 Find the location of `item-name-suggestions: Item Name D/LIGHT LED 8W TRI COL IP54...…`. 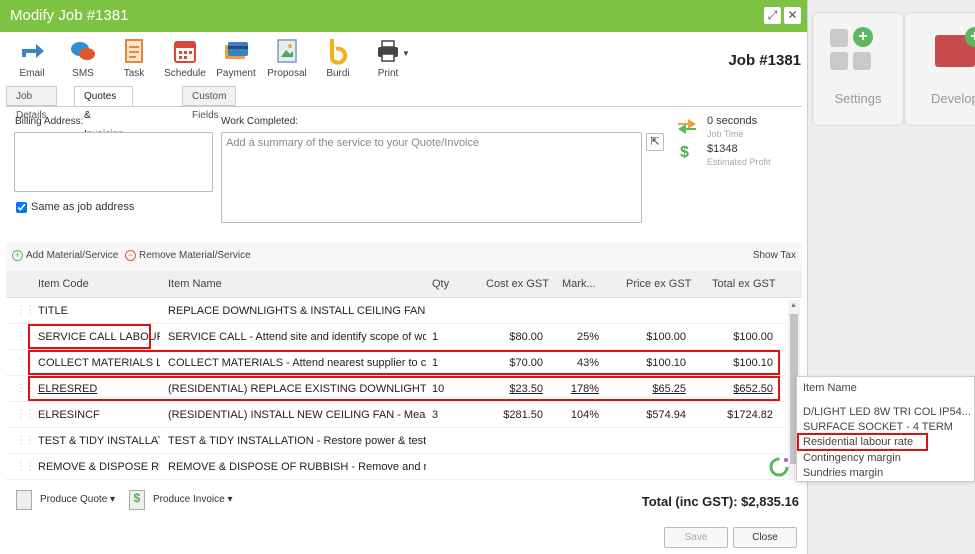

item-name-suggestions: Item Name D/LIGHT LED 8W TRI COL IP54...… is located at coordinates (885, 429).